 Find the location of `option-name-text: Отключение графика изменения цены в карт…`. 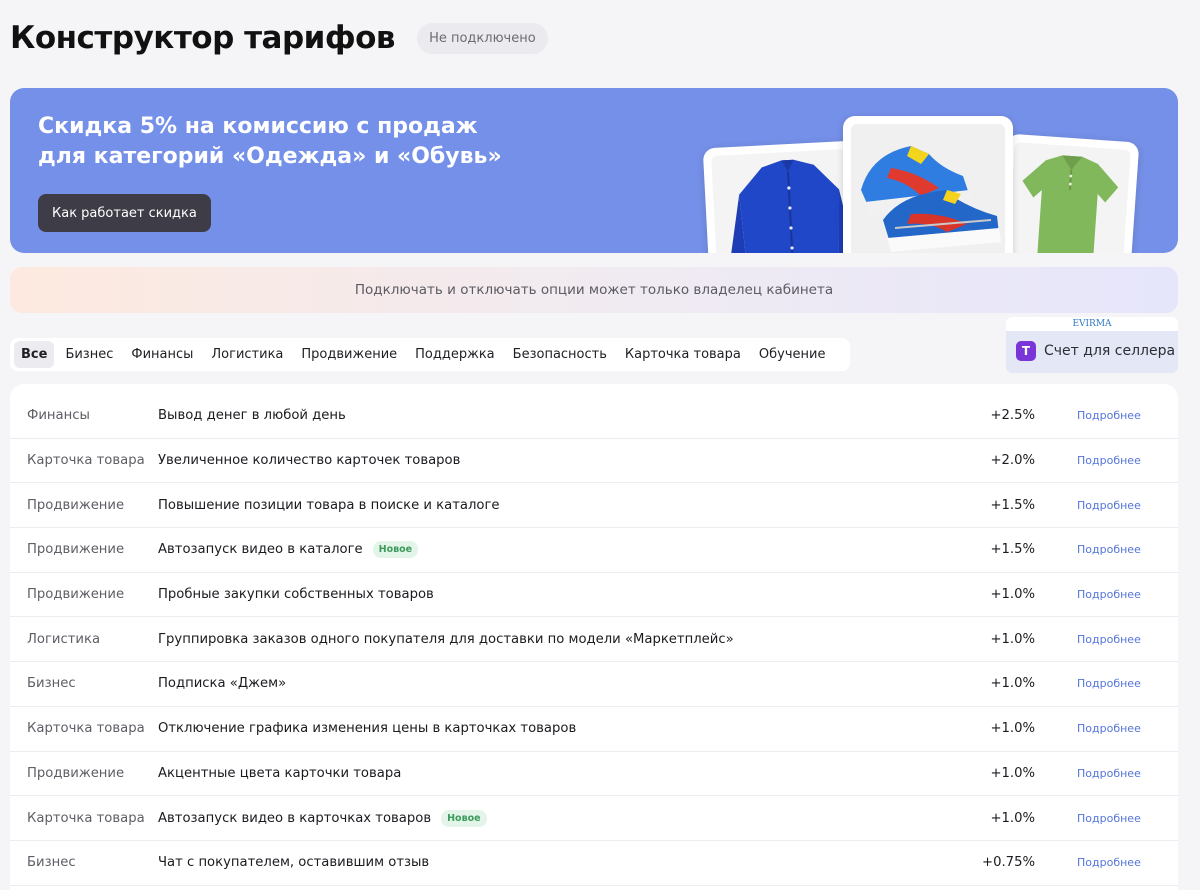

option-name-text: Отключение графика изменения цены в карт… is located at coordinates (367, 729).